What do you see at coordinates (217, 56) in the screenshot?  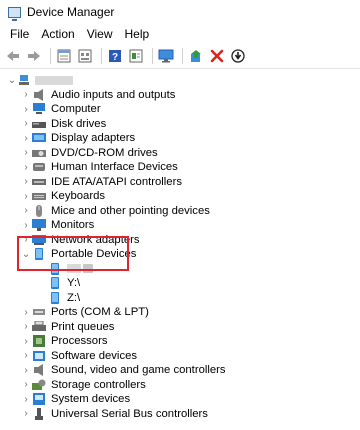 I see `uninstall-icon` at bounding box center [217, 56].